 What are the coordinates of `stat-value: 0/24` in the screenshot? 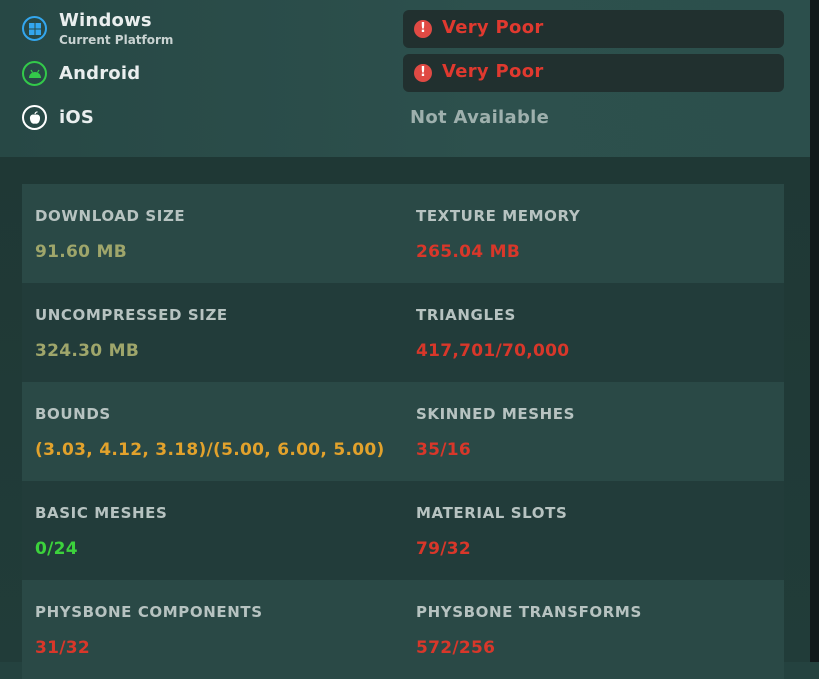 It's located at (56, 549).